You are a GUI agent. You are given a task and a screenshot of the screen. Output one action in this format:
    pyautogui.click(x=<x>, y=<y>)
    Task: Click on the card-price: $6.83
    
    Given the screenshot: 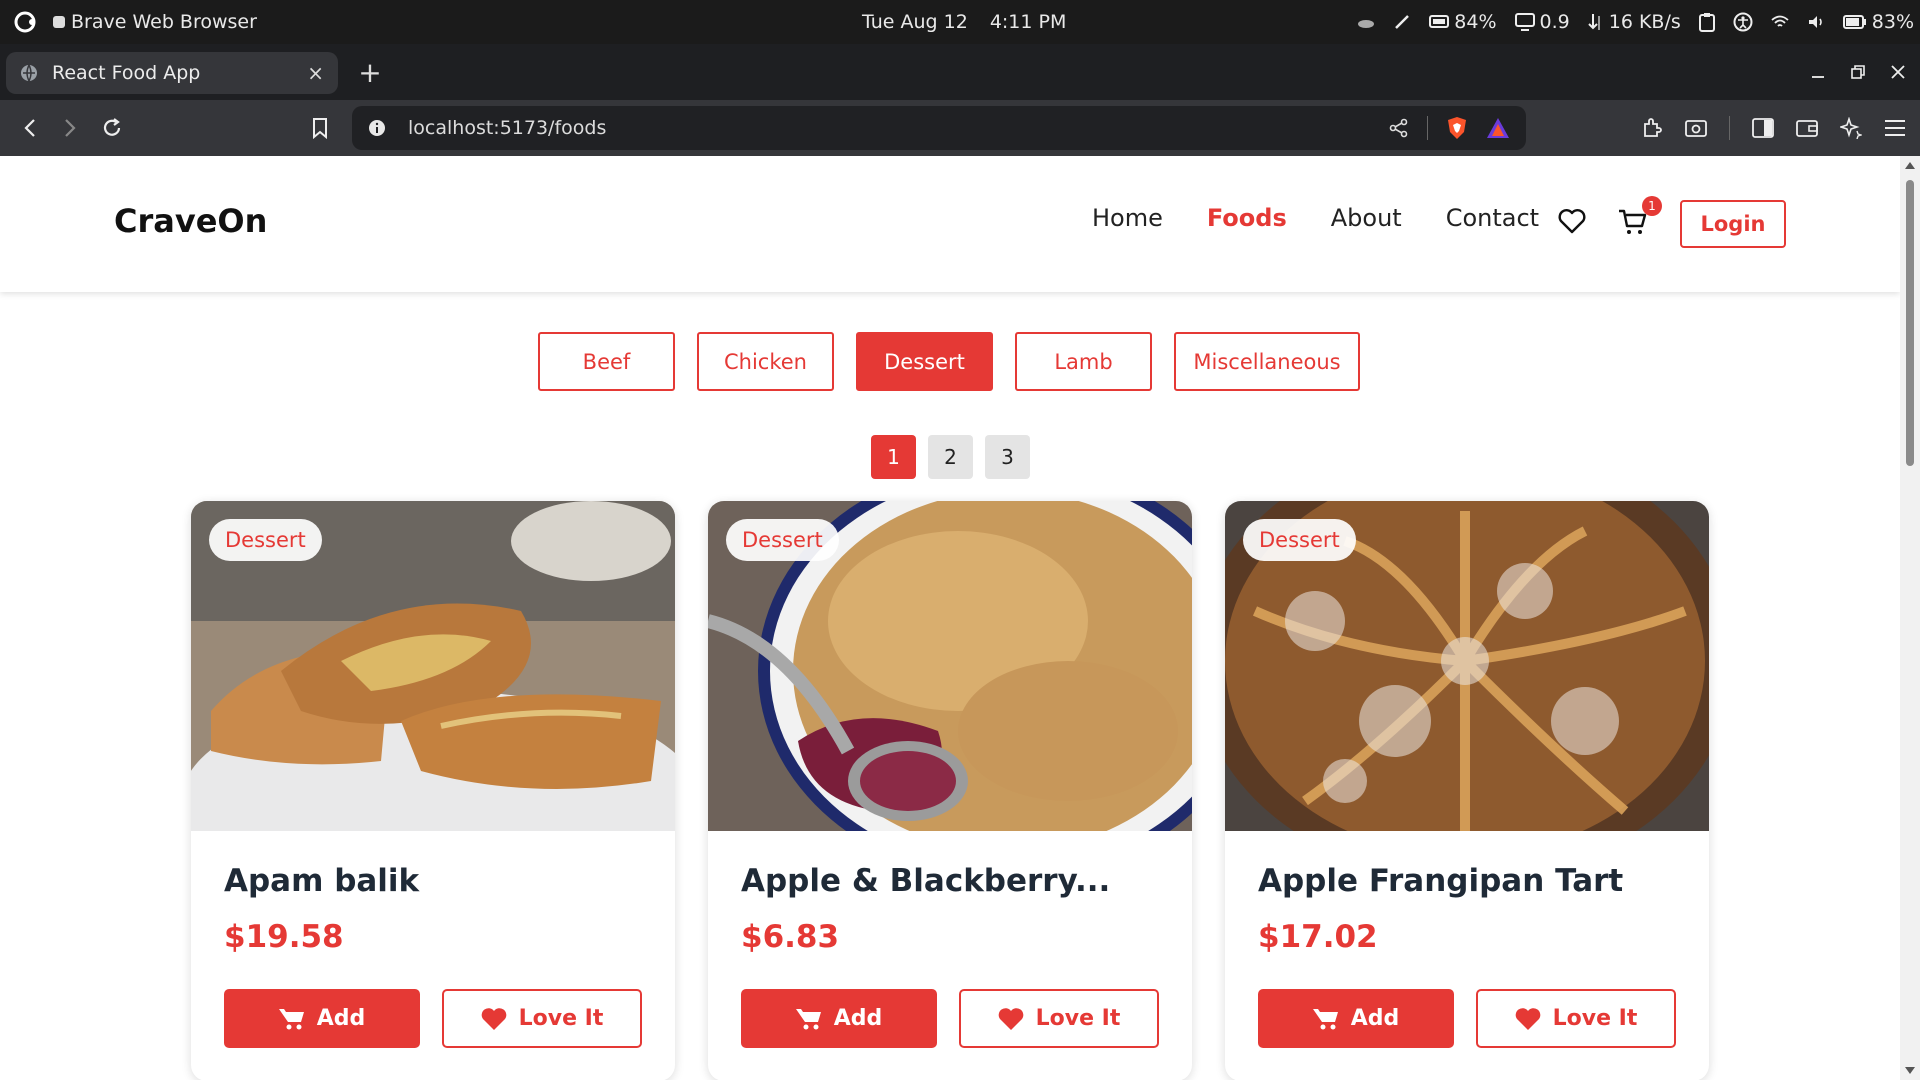 What is the action you would take?
    pyautogui.click(x=790, y=937)
    